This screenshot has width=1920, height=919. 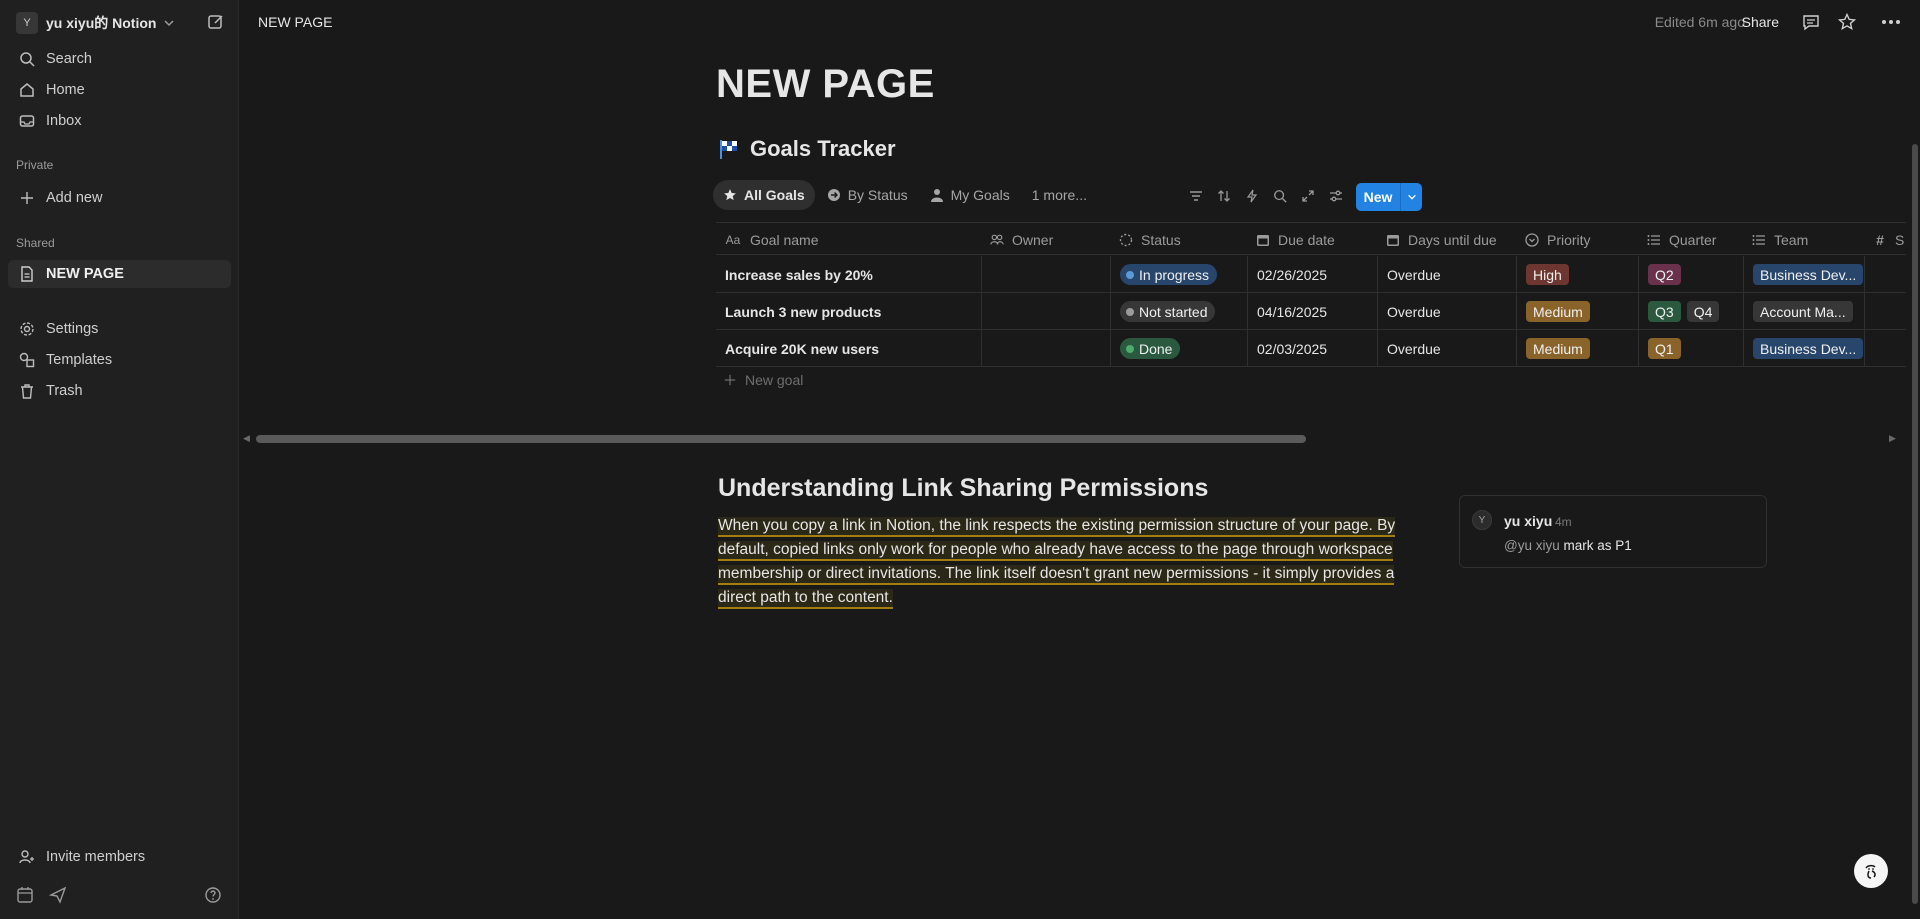 I want to click on database-title: Goals Tracker, so click(x=807, y=149).